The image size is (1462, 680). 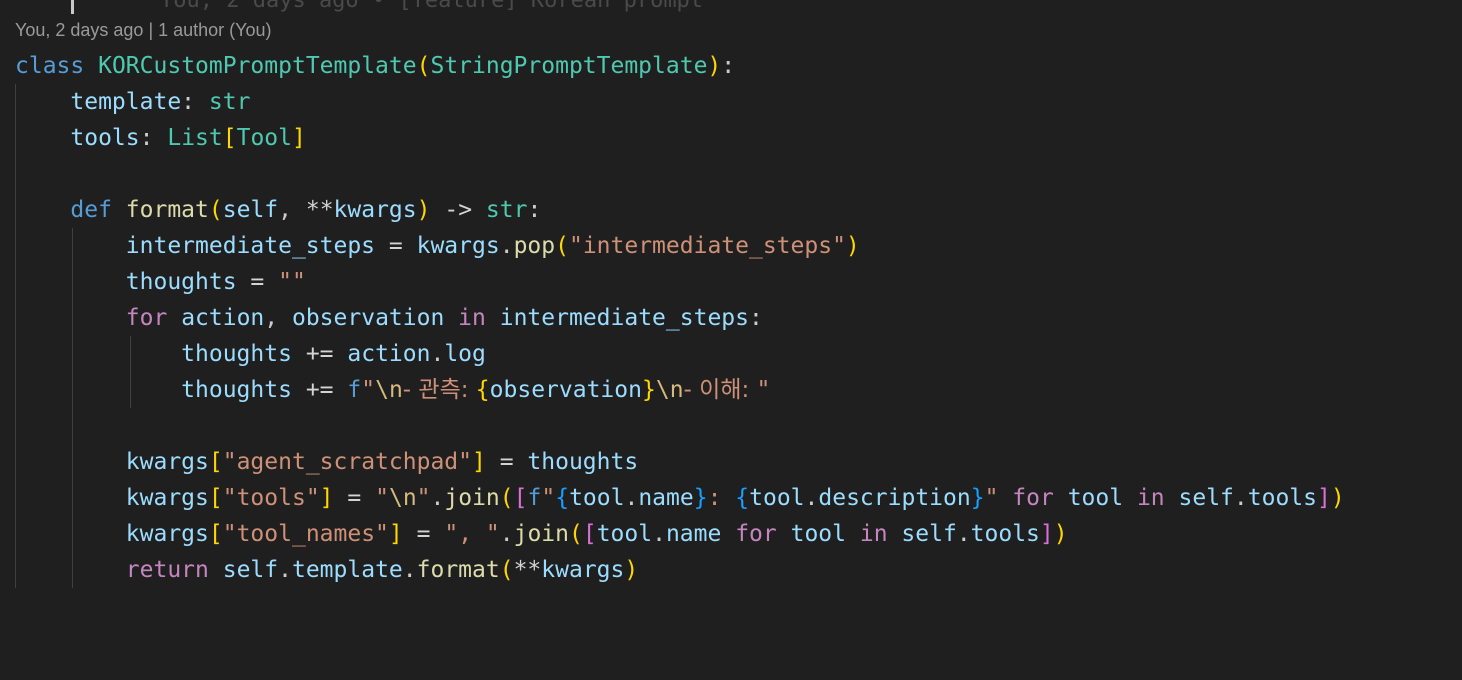 I want to click on code-line: thoughts += action.log, so click(x=333, y=354).